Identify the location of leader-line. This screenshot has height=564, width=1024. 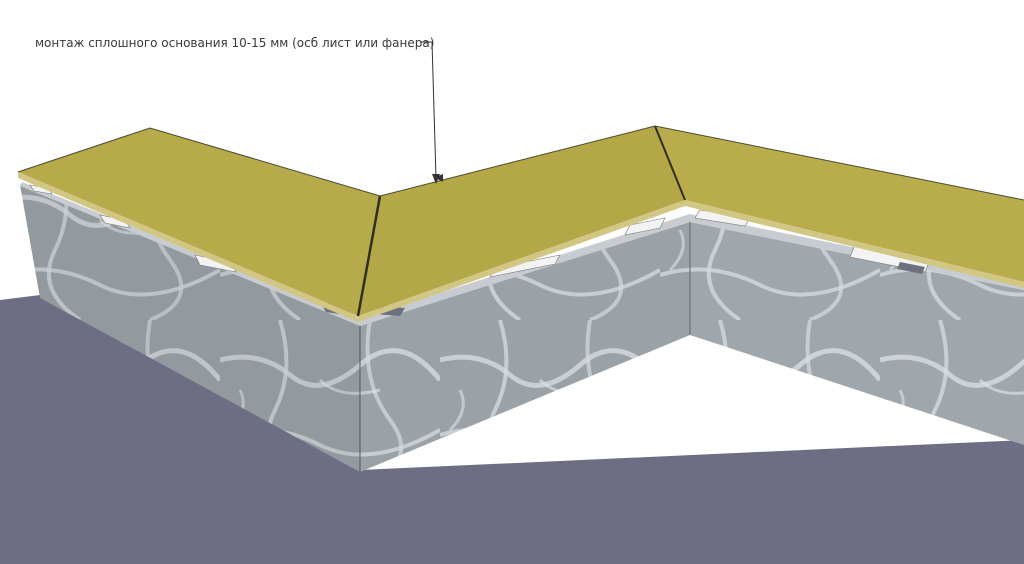
(432, 111).